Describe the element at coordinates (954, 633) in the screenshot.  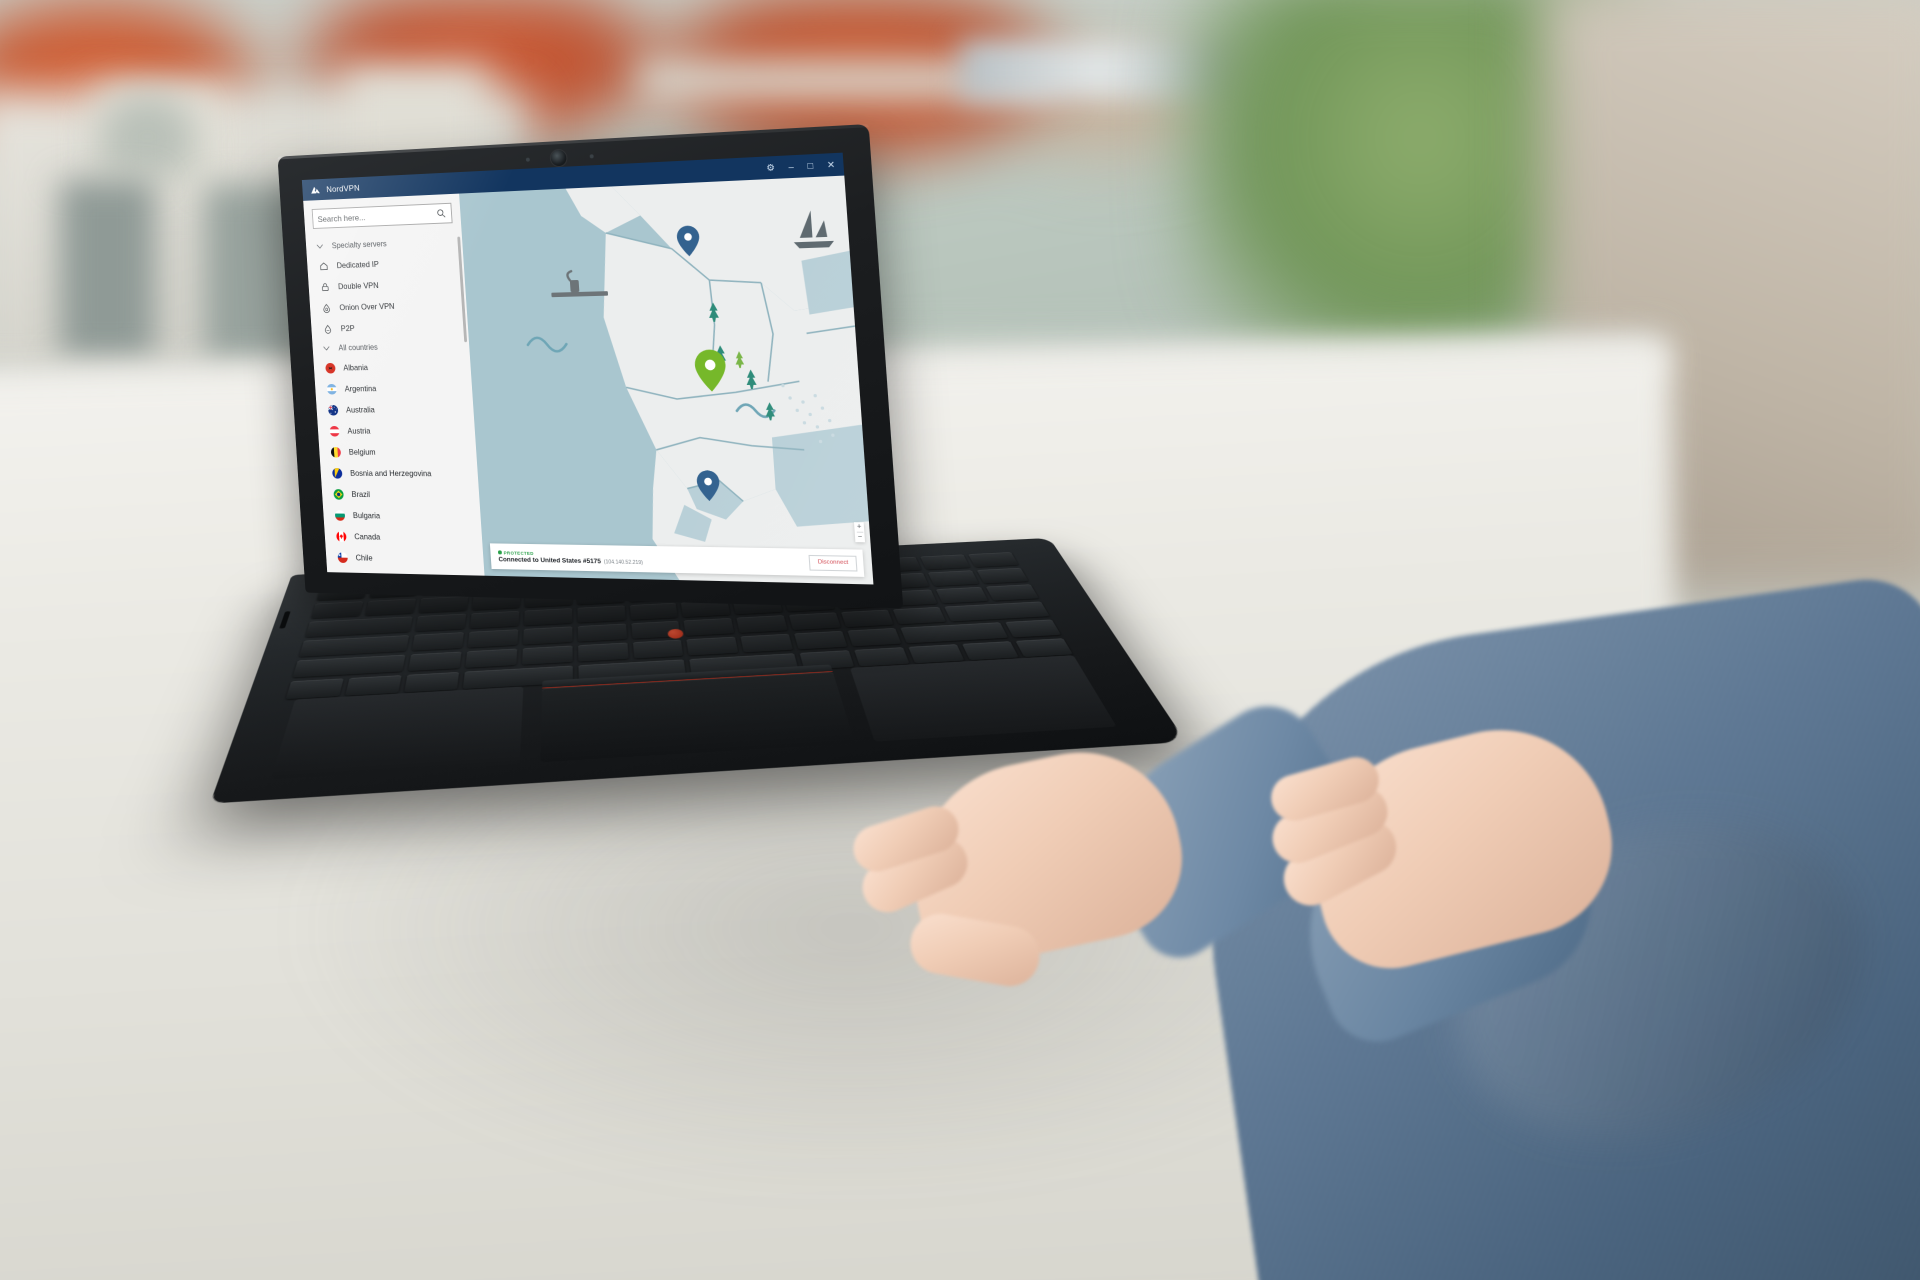
I see `shift-right-key` at that location.